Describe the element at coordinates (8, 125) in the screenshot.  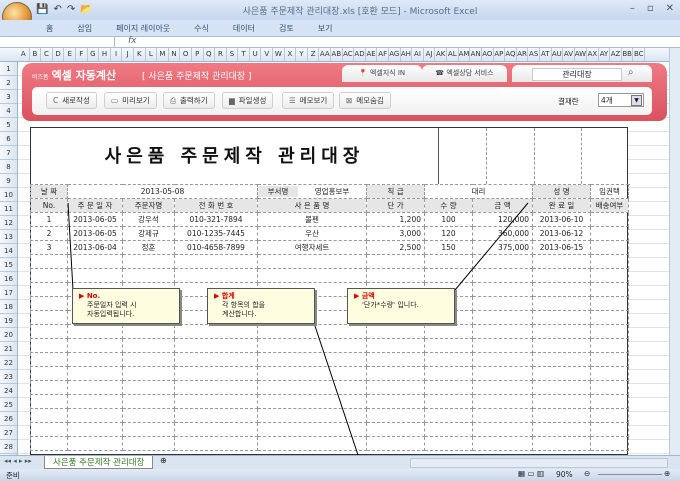
I see `row-header: 5` at that location.